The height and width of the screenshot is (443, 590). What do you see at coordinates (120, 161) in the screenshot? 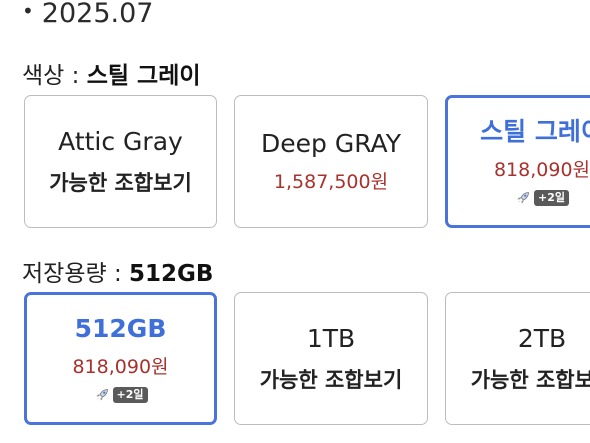
I see `color-option-attic-gray: Attic Gray 가능한 조합보기` at bounding box center [120, 161].